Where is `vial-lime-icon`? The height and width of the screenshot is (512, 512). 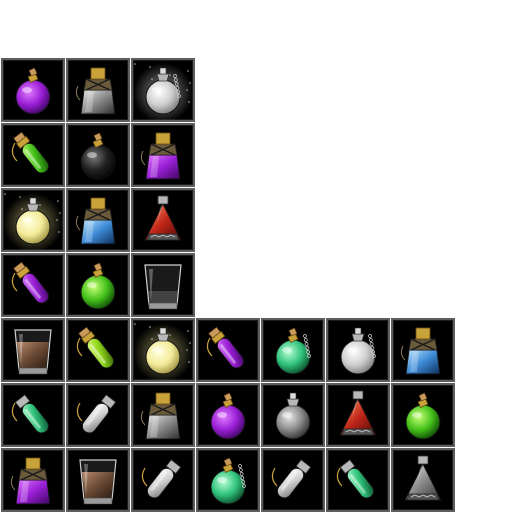
vial-lime-icon is located at coordinates (95, 347).